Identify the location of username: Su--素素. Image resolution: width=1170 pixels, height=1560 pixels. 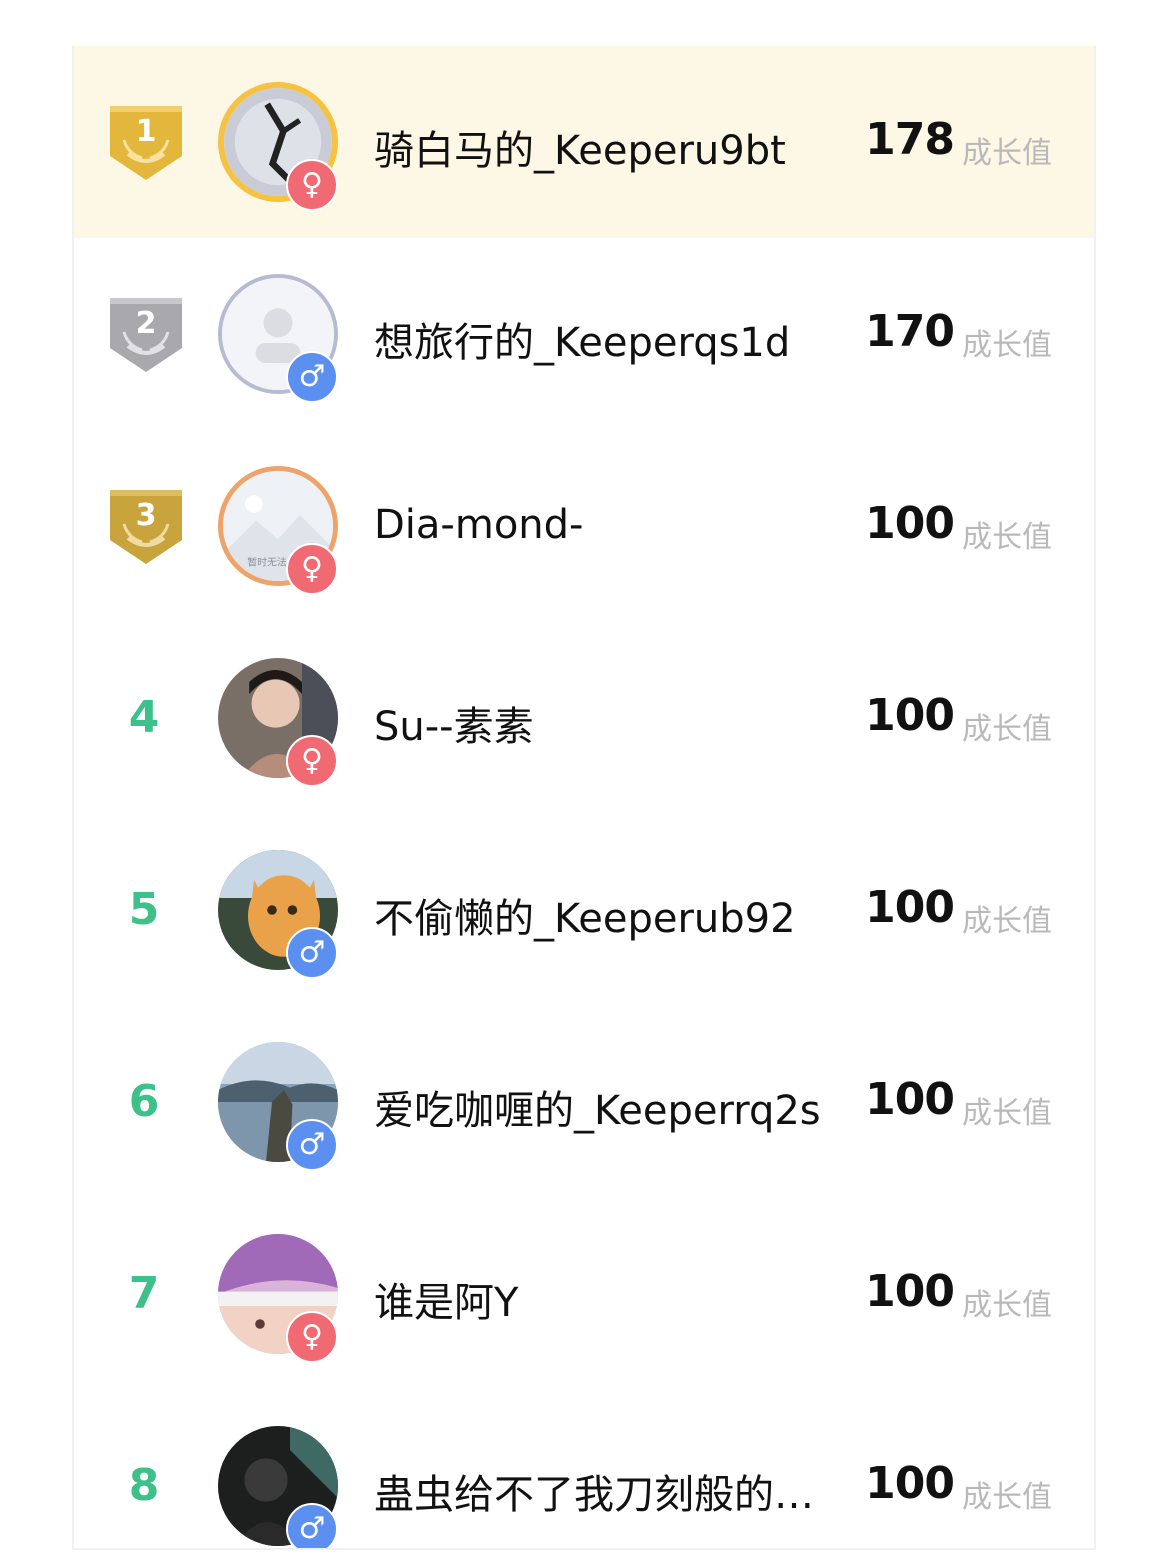
(609, 723).